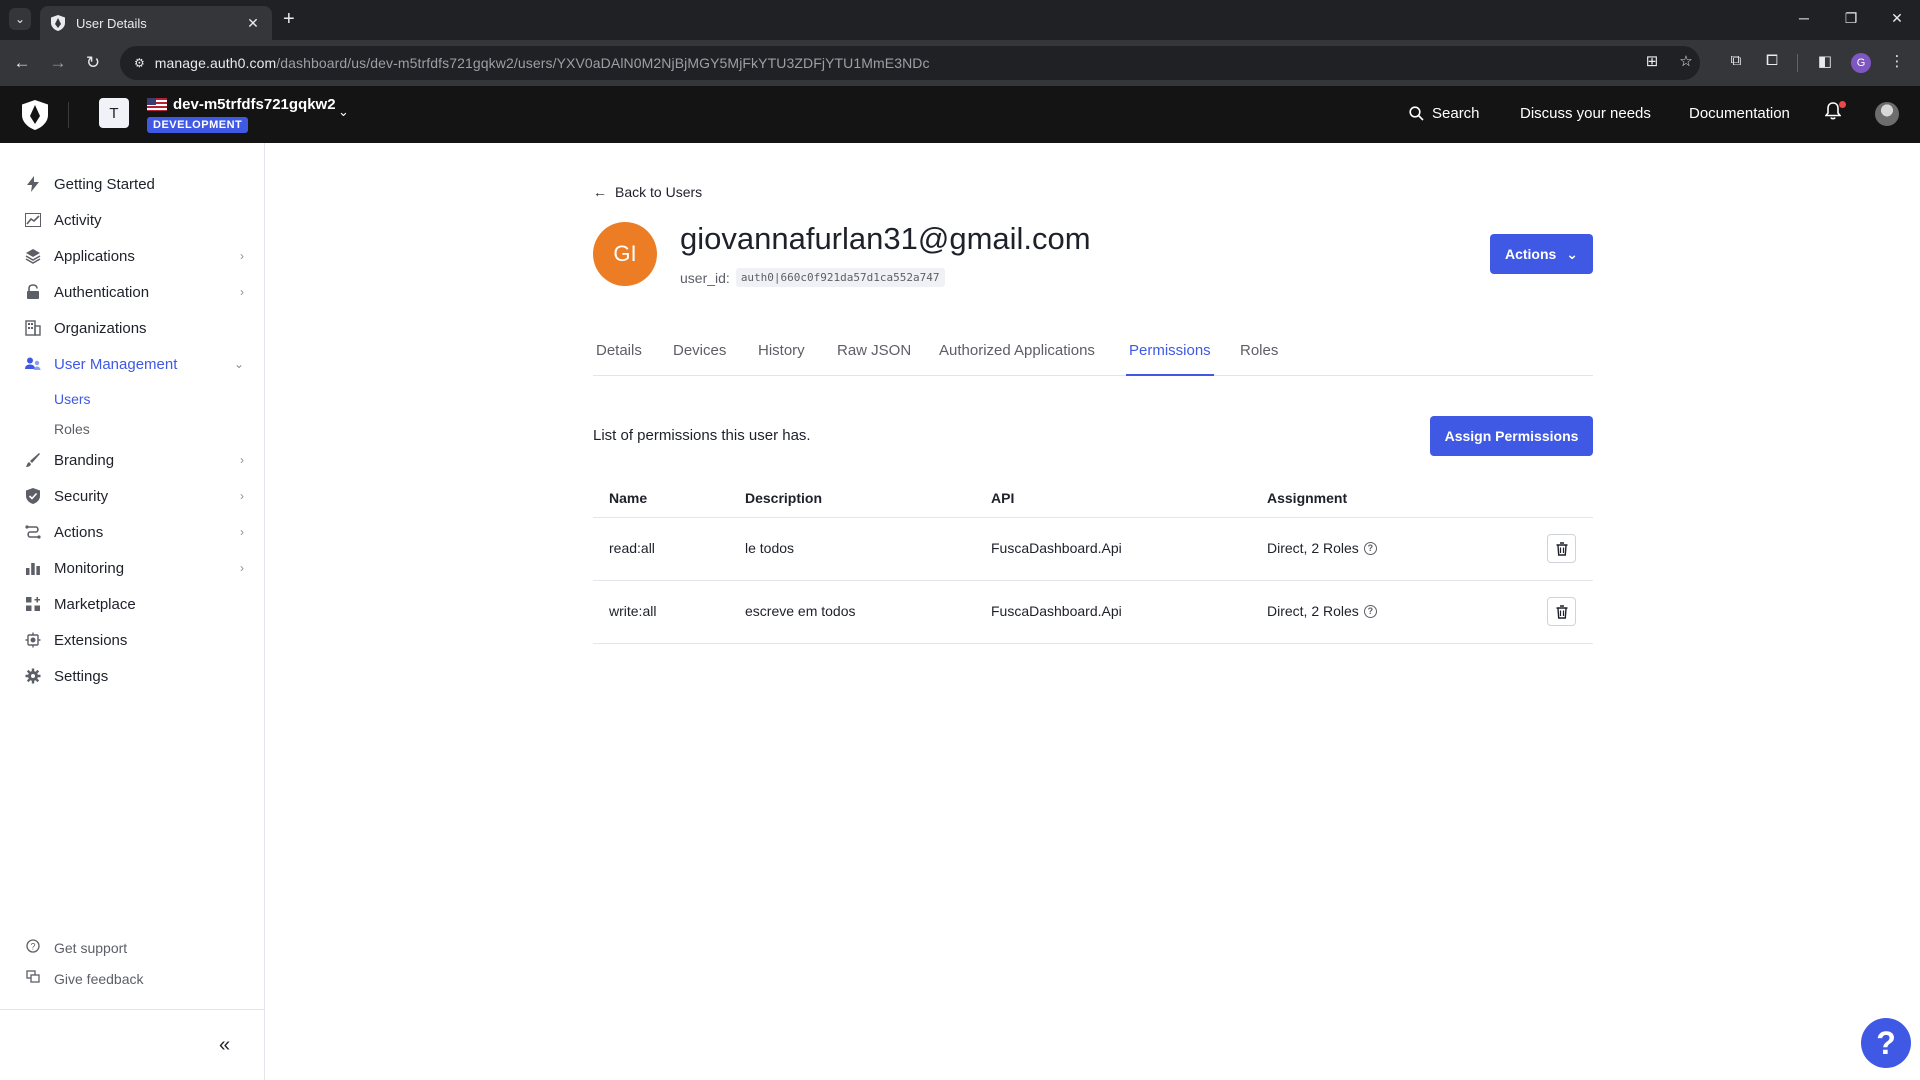 The image size is (1920, 1080). I want to click on google-translate-extension-icon: ⧉, so click(1736, 60).